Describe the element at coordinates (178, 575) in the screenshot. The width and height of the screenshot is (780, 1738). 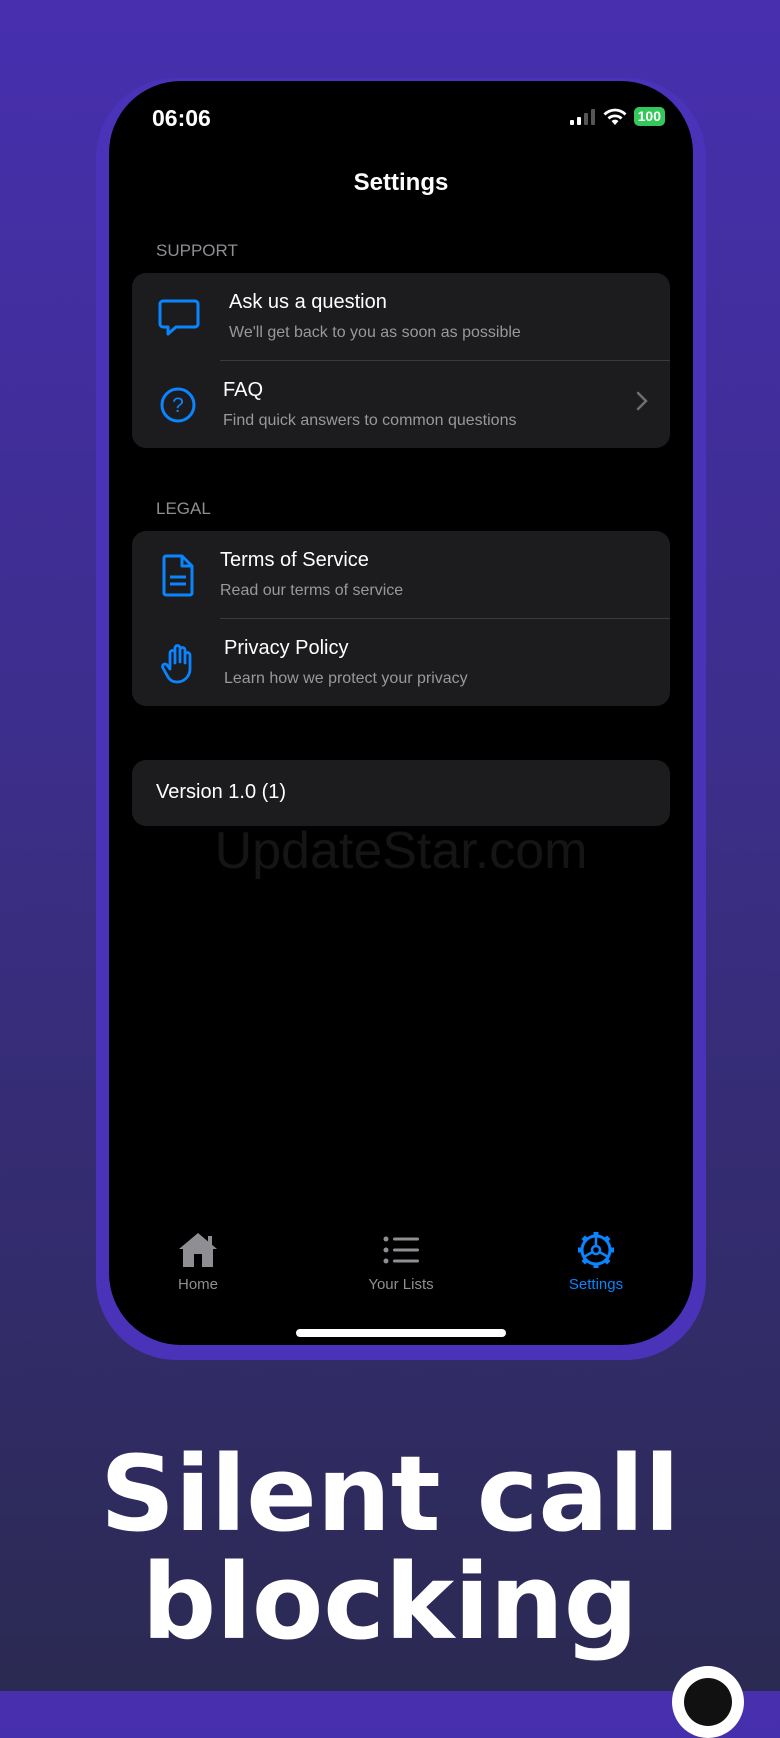
I see `document-icon` at that location.